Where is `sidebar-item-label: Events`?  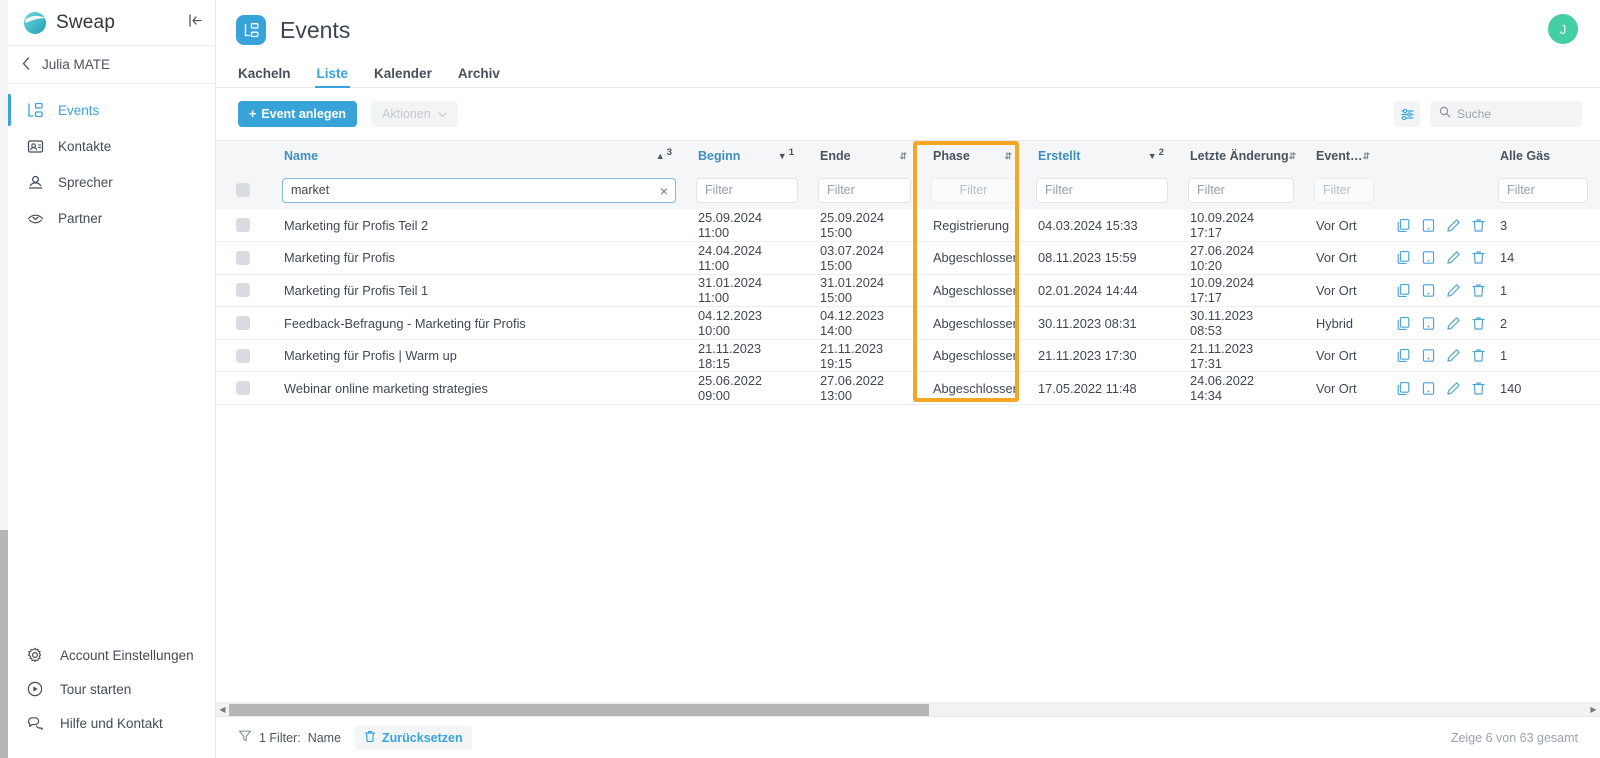
sidebar-item-label: Events is located at coordinates (79, 110).